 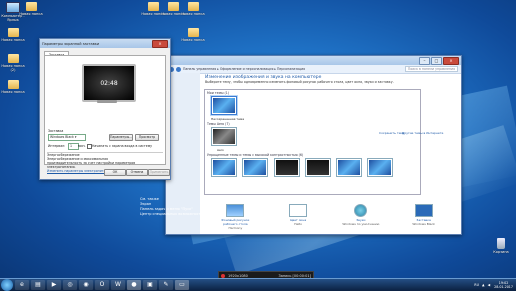 I want to click on online-themes-link: Другие темы в Интернете, so click(x=422, y=133).